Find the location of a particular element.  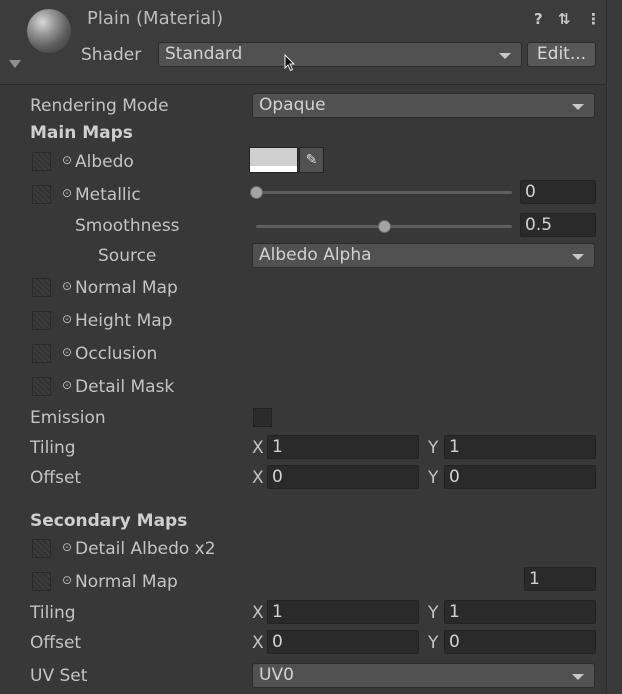

tiling-x-field: 1 is located at coordinates (343, 447).